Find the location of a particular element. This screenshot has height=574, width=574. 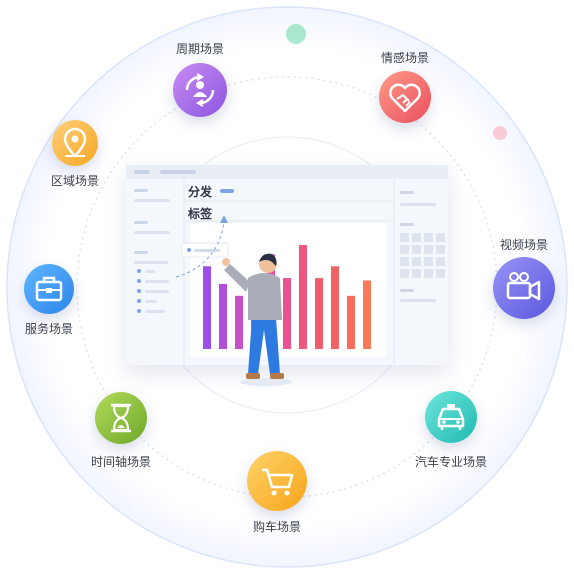

shopping-circle is located at coordinates (277, 481).